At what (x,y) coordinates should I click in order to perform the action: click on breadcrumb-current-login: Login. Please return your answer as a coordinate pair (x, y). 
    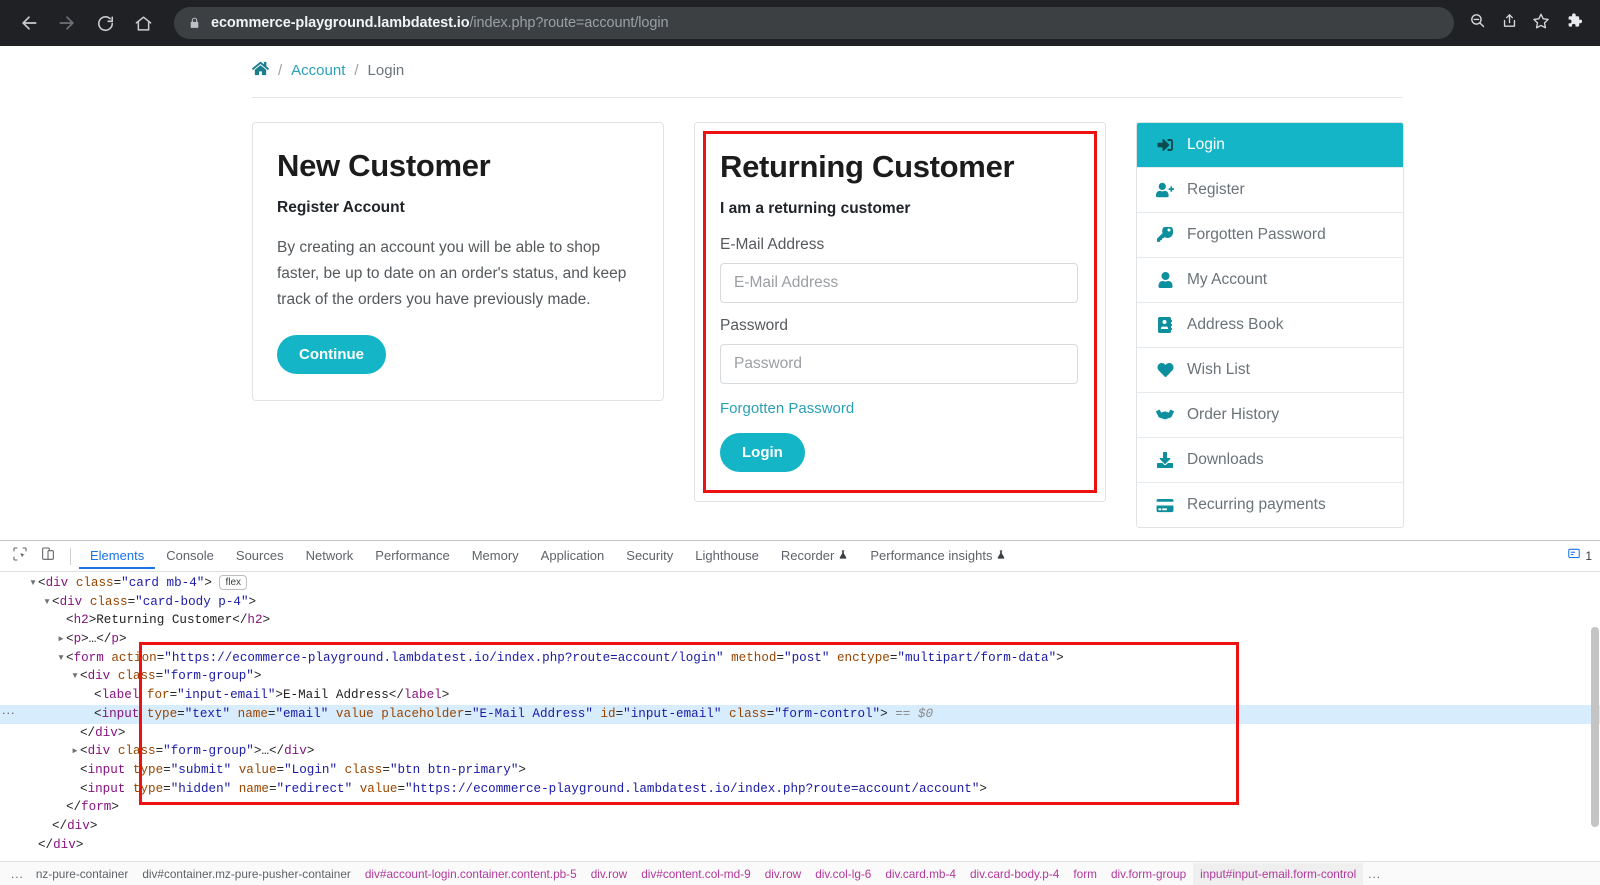
    Looking at the image, I should click on (386, 70).